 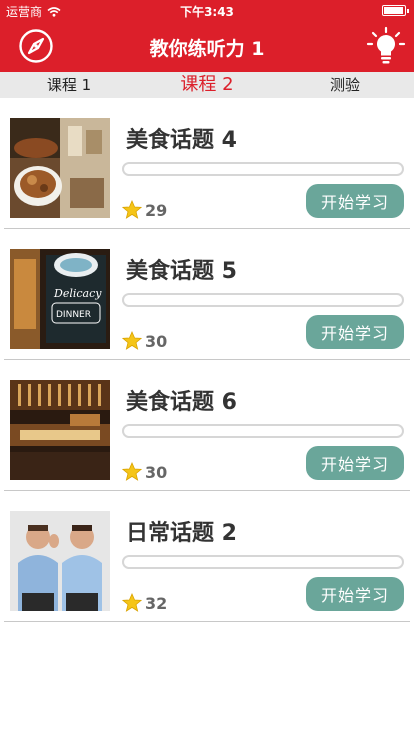 I want to click on tab-course-2: 课程 2, so click(x=207, y=85).